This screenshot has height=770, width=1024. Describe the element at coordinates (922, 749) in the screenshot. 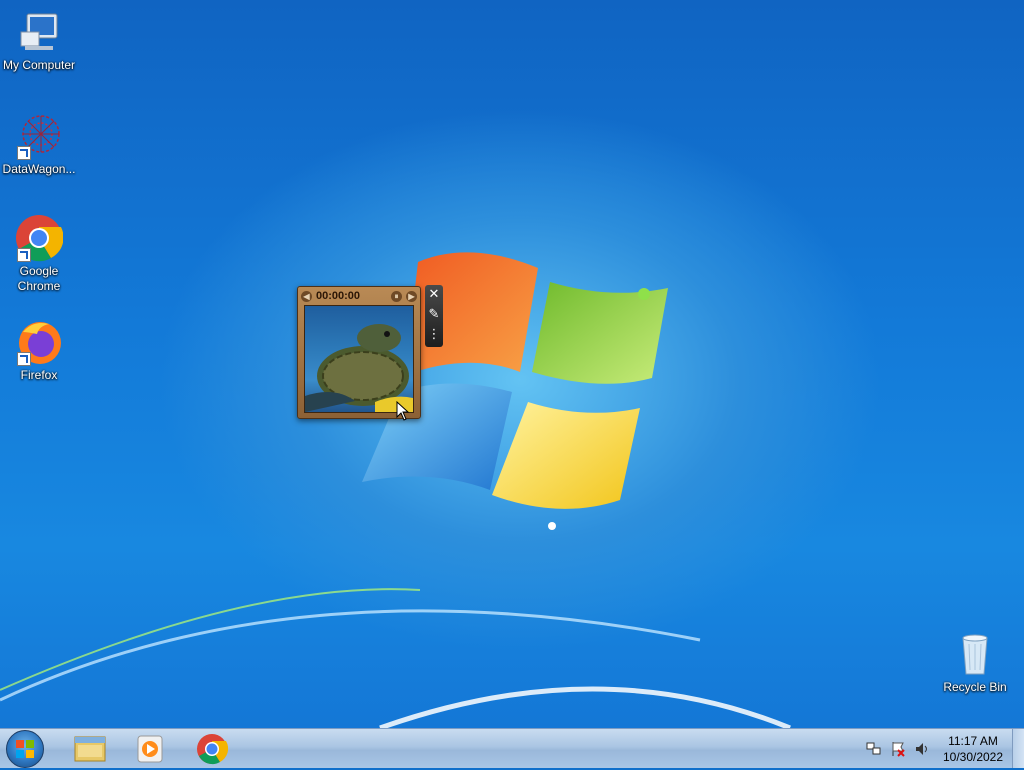

I see `volume-icon` at that location.